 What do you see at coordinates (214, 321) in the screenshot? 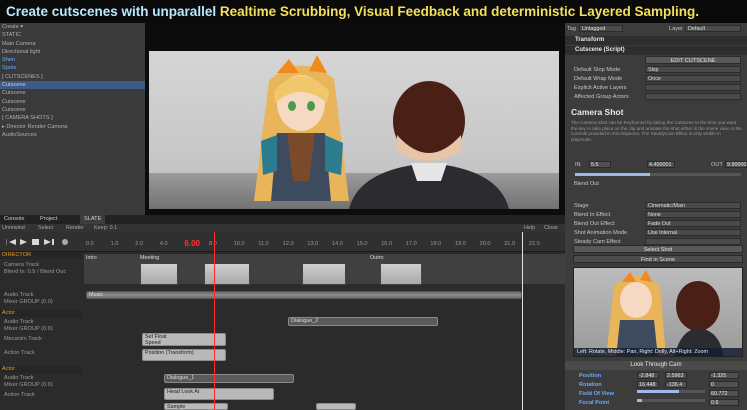
I see `playhead` at bounding box center [214, 321].